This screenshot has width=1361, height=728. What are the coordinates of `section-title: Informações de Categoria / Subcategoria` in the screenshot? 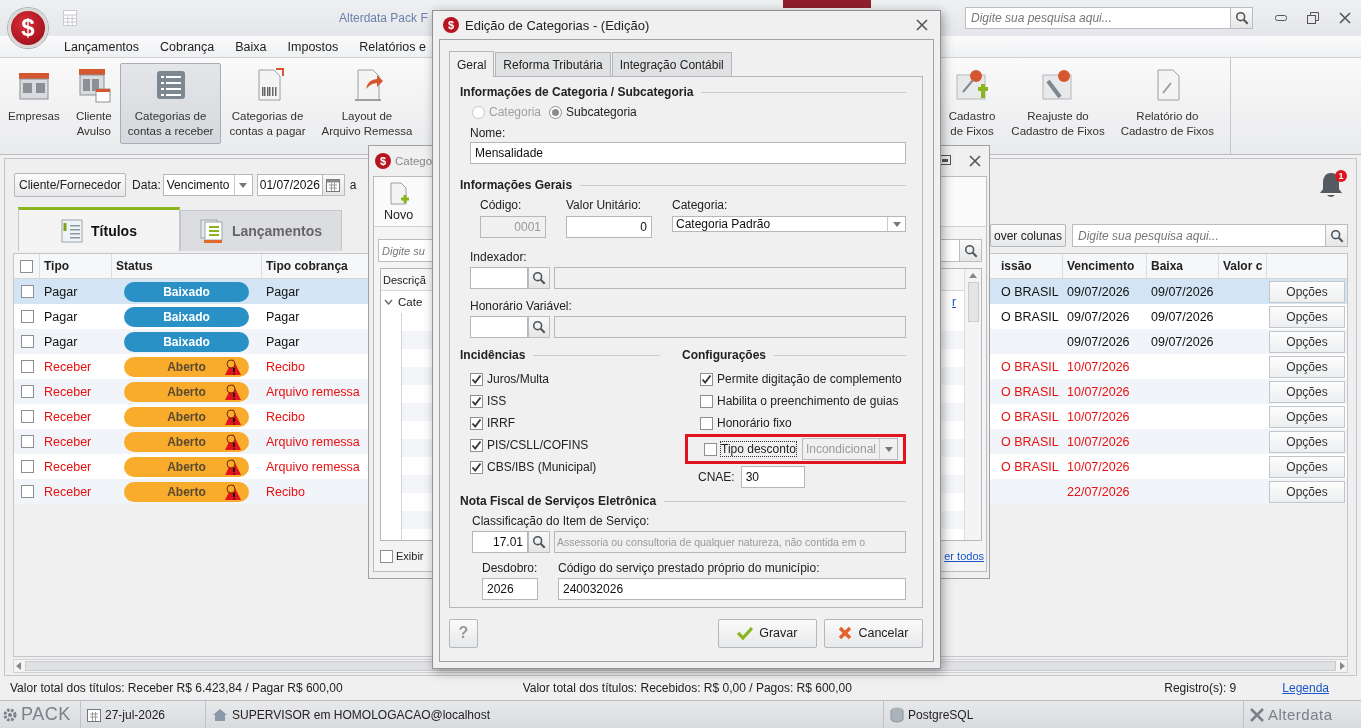 It's located at (577, 92).